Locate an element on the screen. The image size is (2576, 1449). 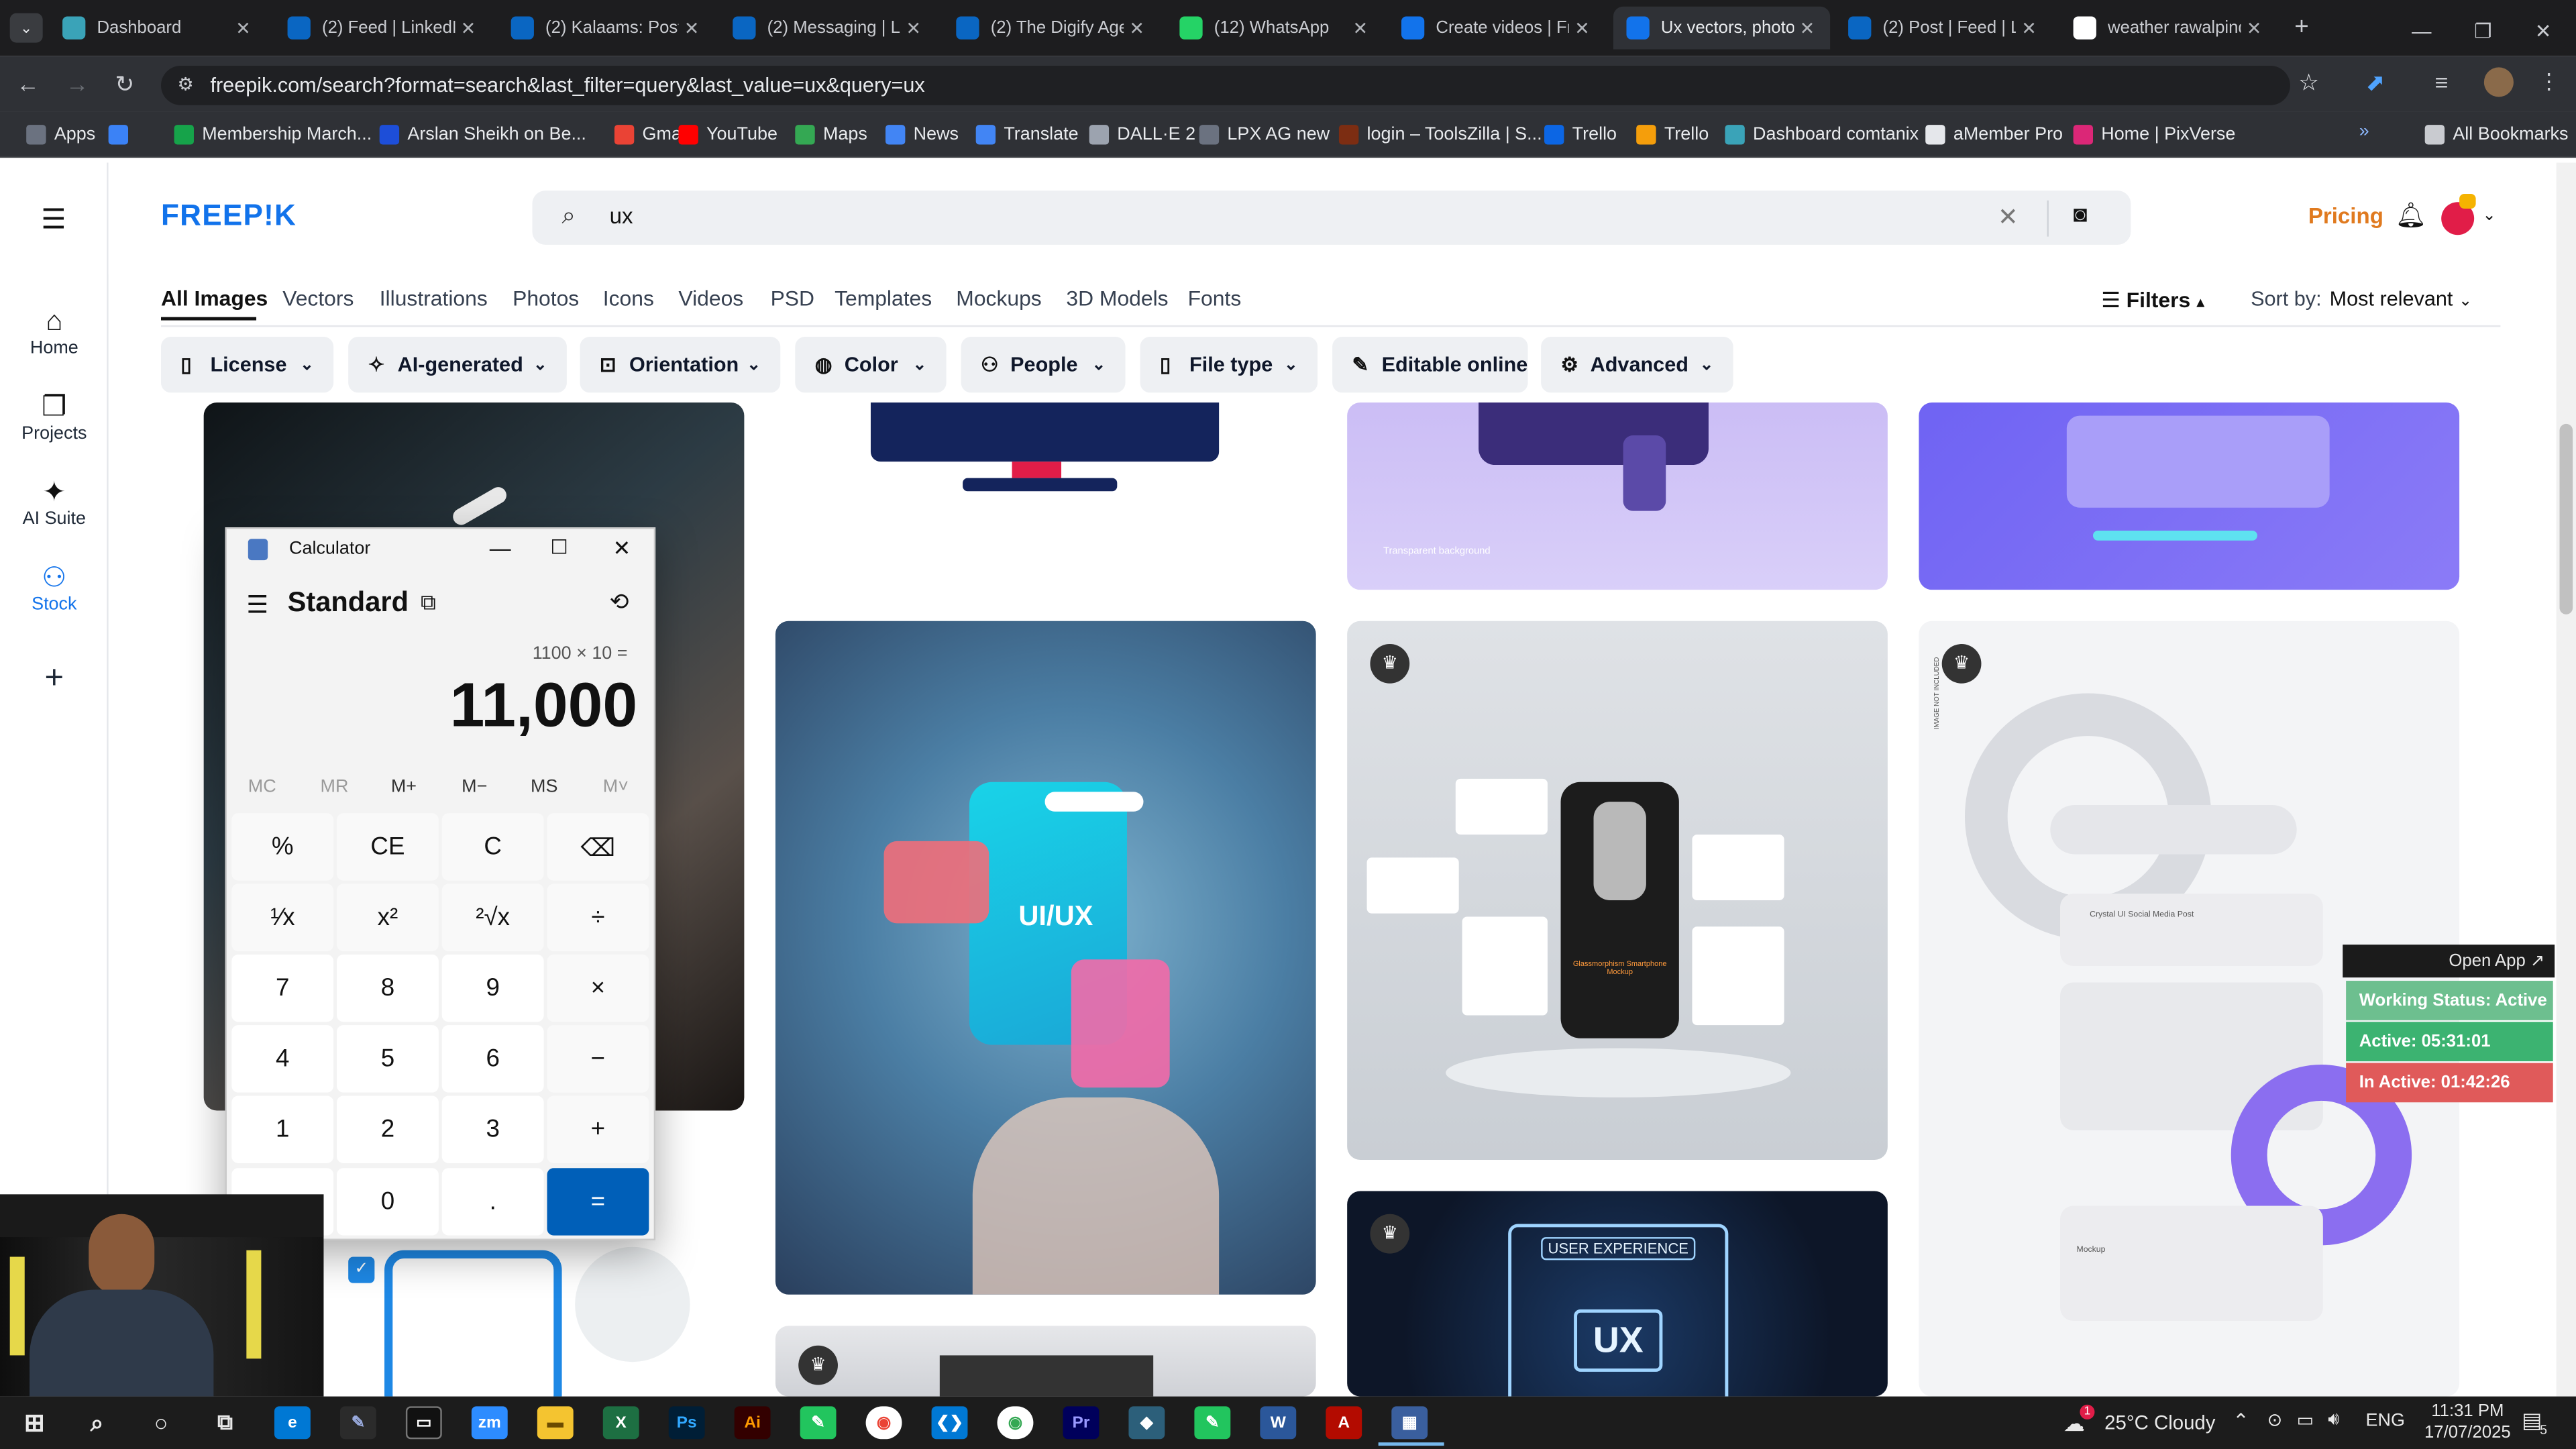
start-button: ⊞ is located at coordinates (34, 1422).